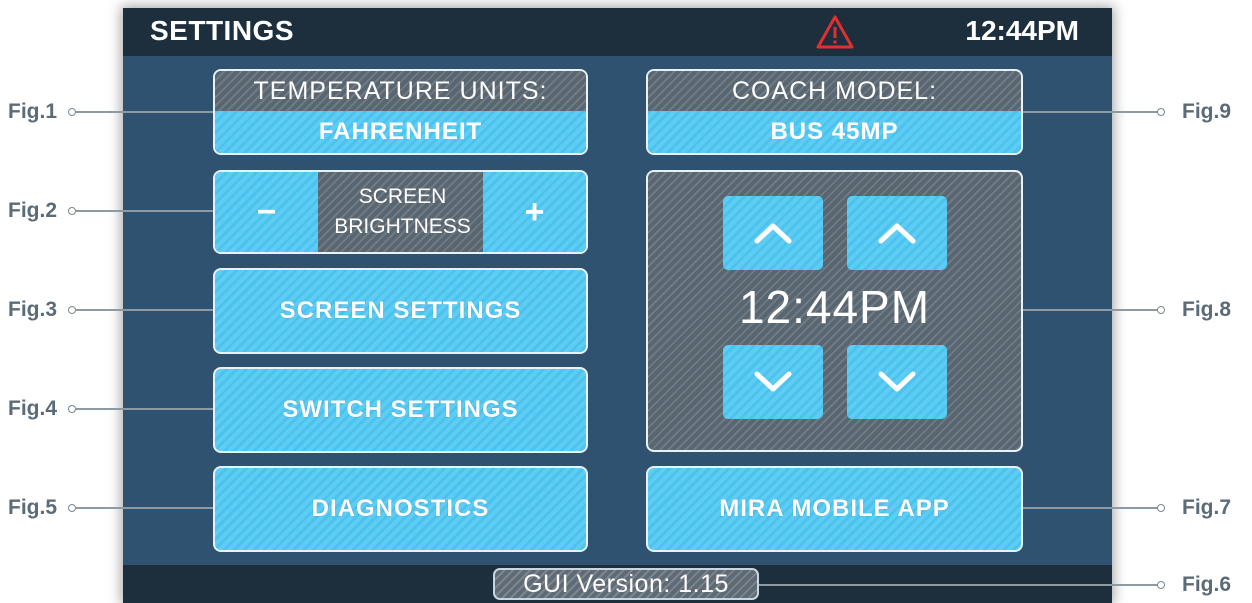  Describe the element at coordinates (1207, 111) in the screenshot. I see `callout-fig9: Fig.9` at that location.